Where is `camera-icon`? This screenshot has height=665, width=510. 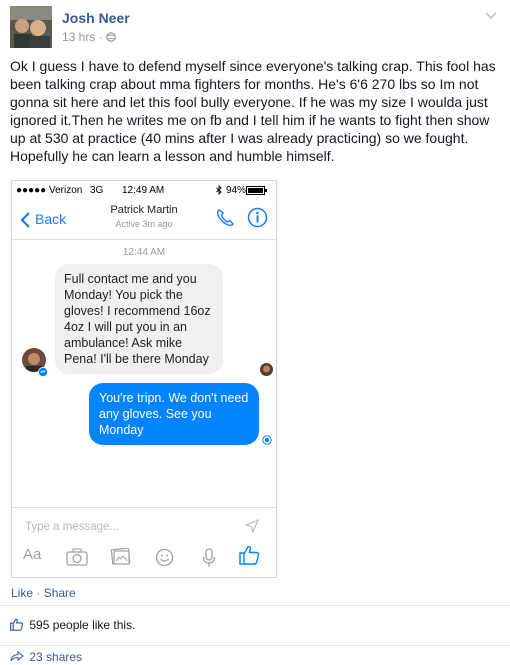 camera-icon is located at coordinates (77, 559).